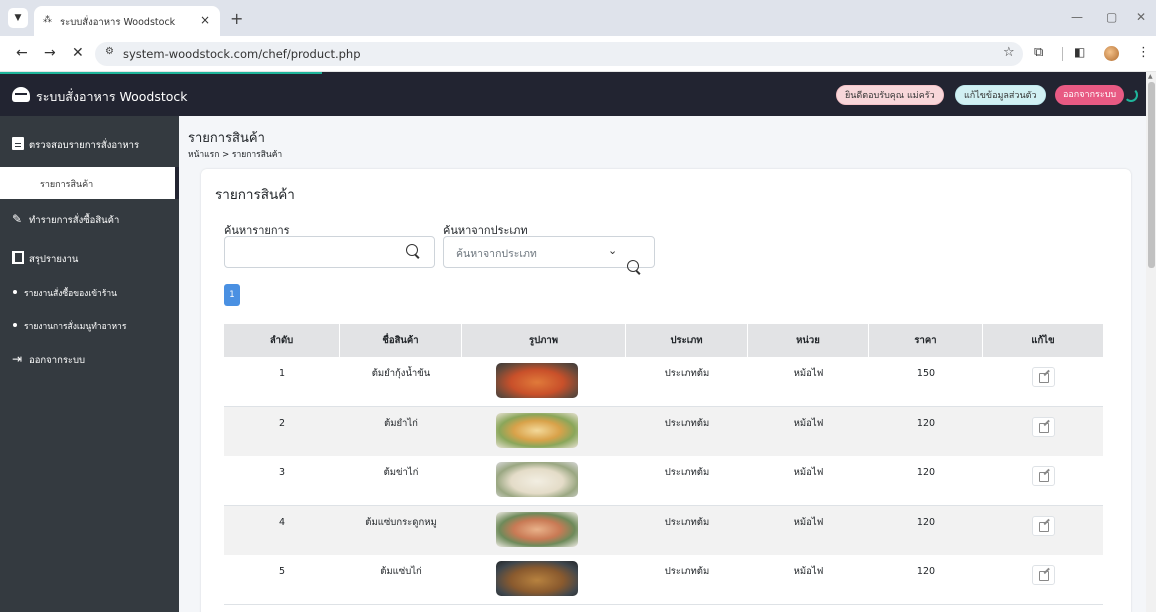 Image resolution: width=1156 pixels, height=612 pixels. I want to click on row-number: 5, so click(282, 571).